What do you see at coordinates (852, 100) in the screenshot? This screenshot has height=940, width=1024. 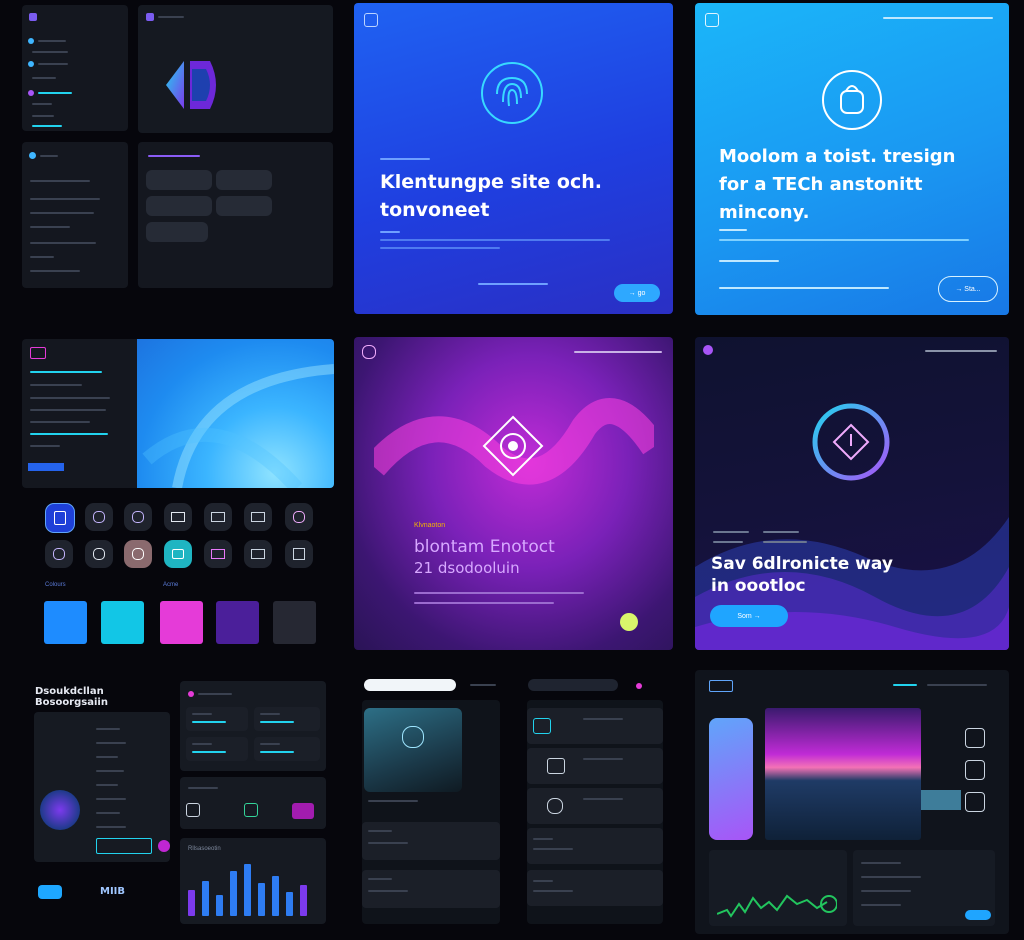 I see `backpack-icon` at bounding box center [852, 100].